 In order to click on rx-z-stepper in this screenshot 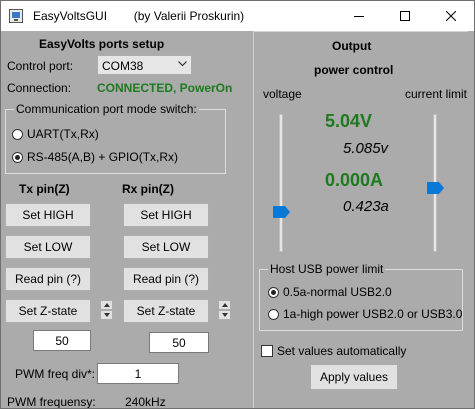, I will do `click(224, 310)`.